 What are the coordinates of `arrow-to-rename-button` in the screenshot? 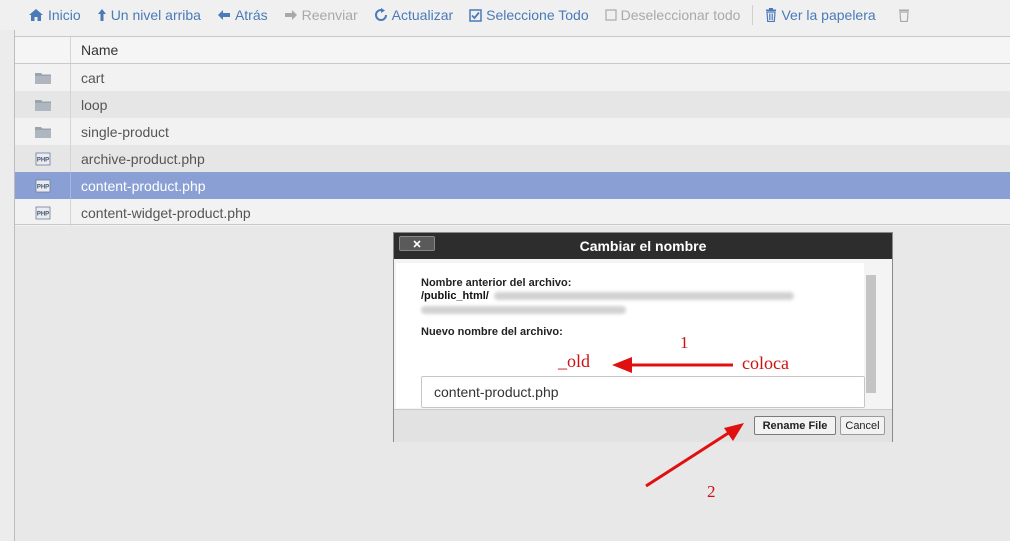 It's located at (694, 455).